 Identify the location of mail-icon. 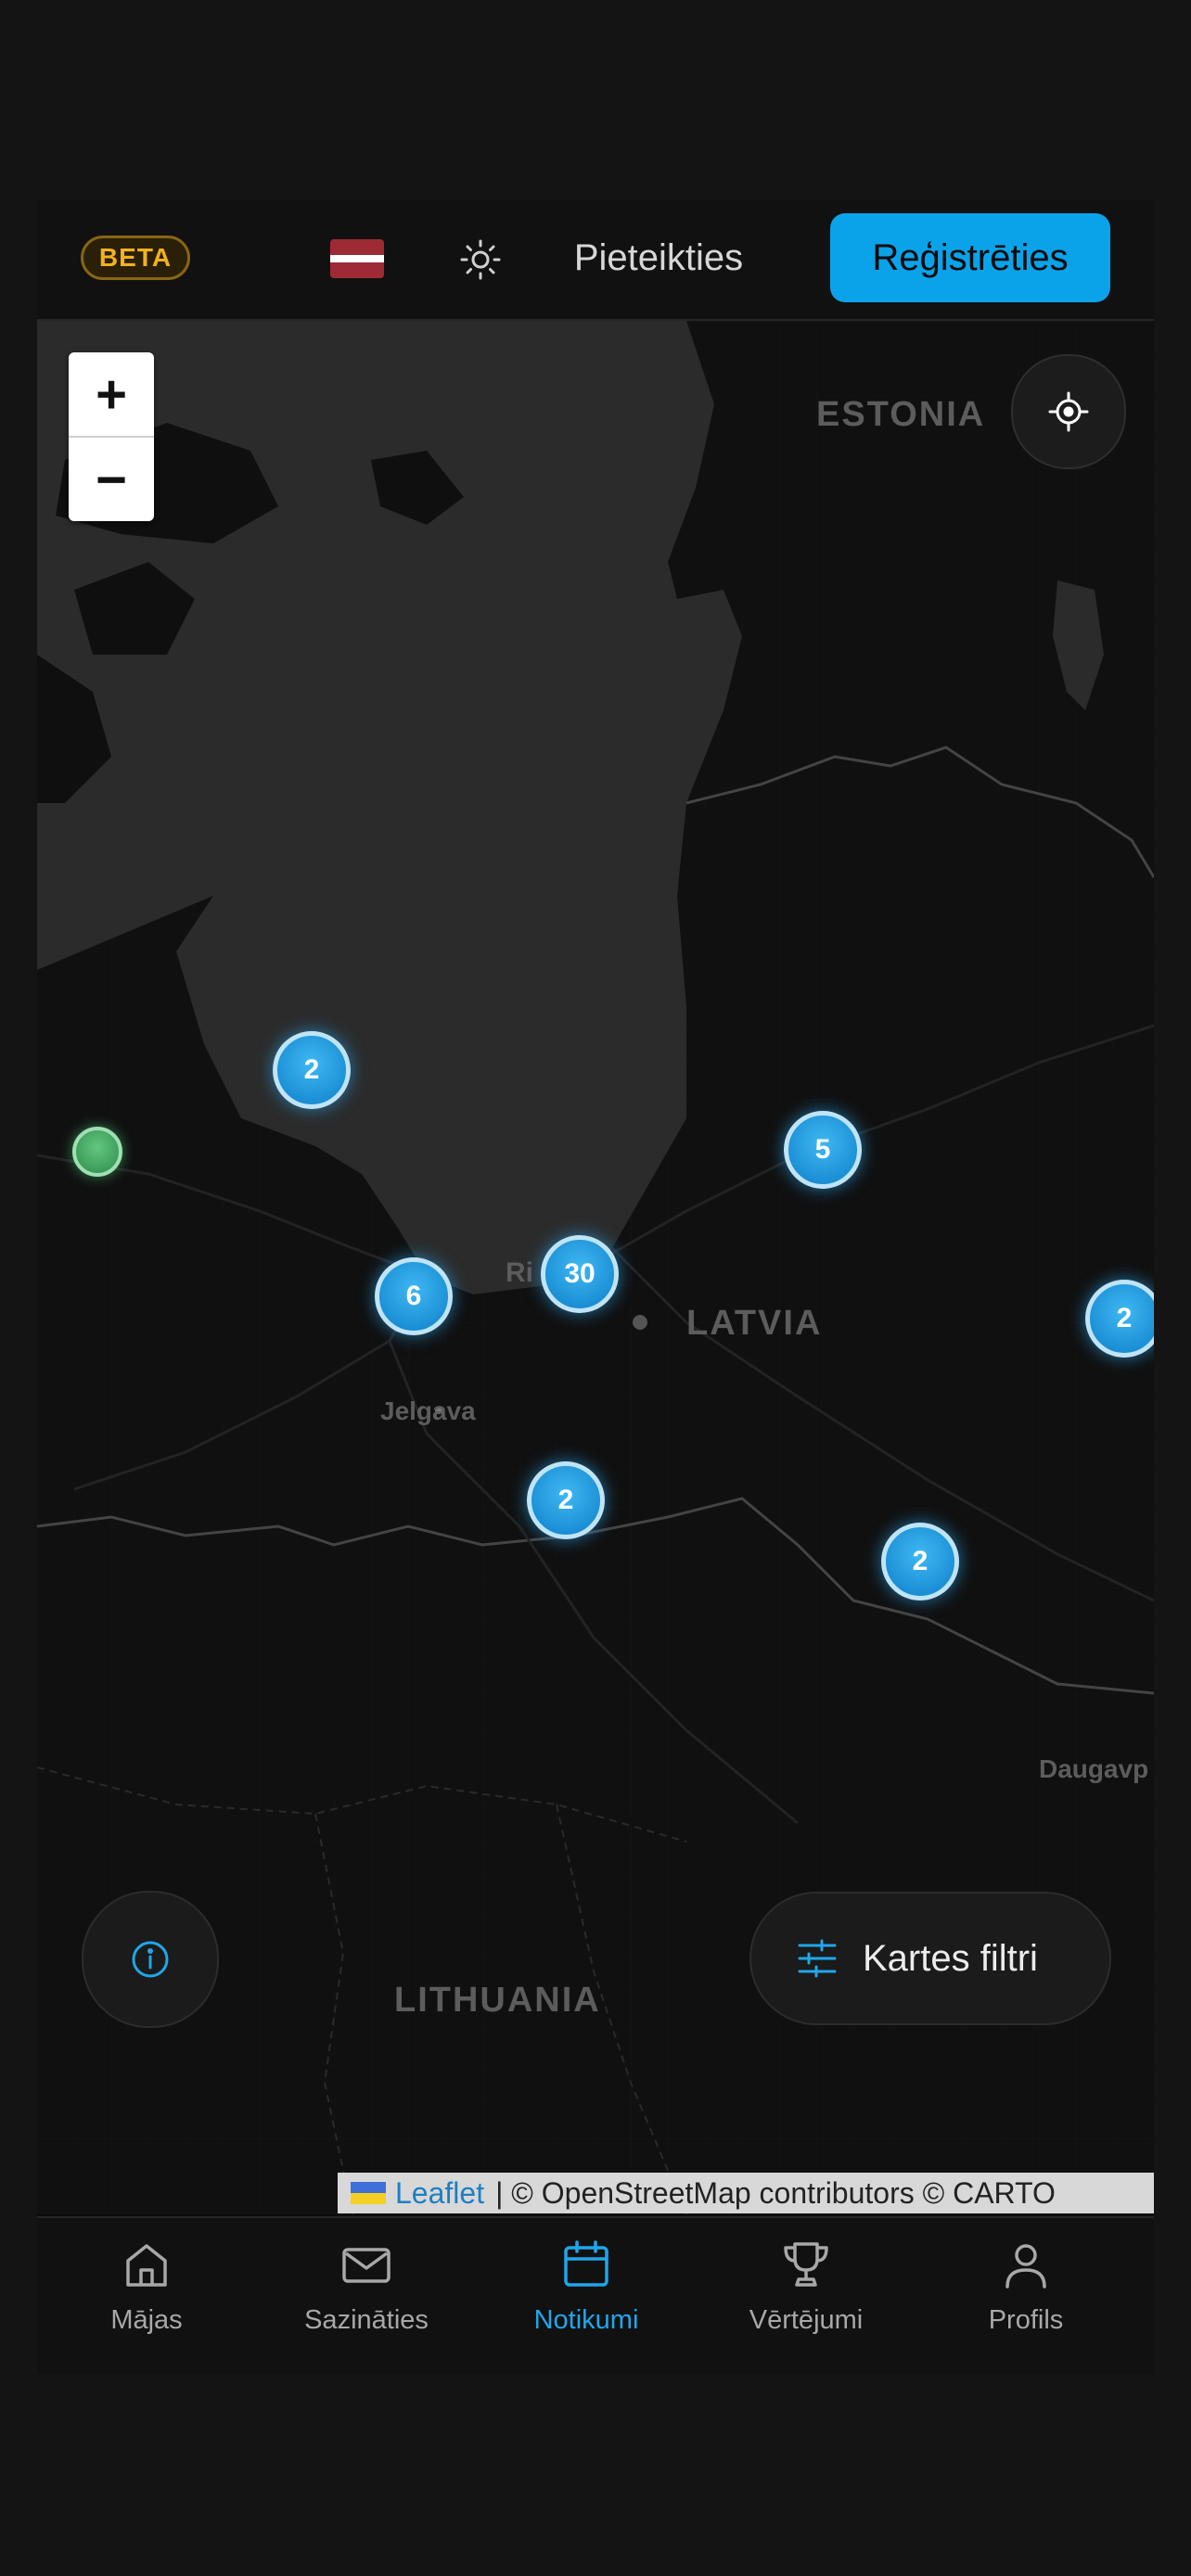
(366, 2265).